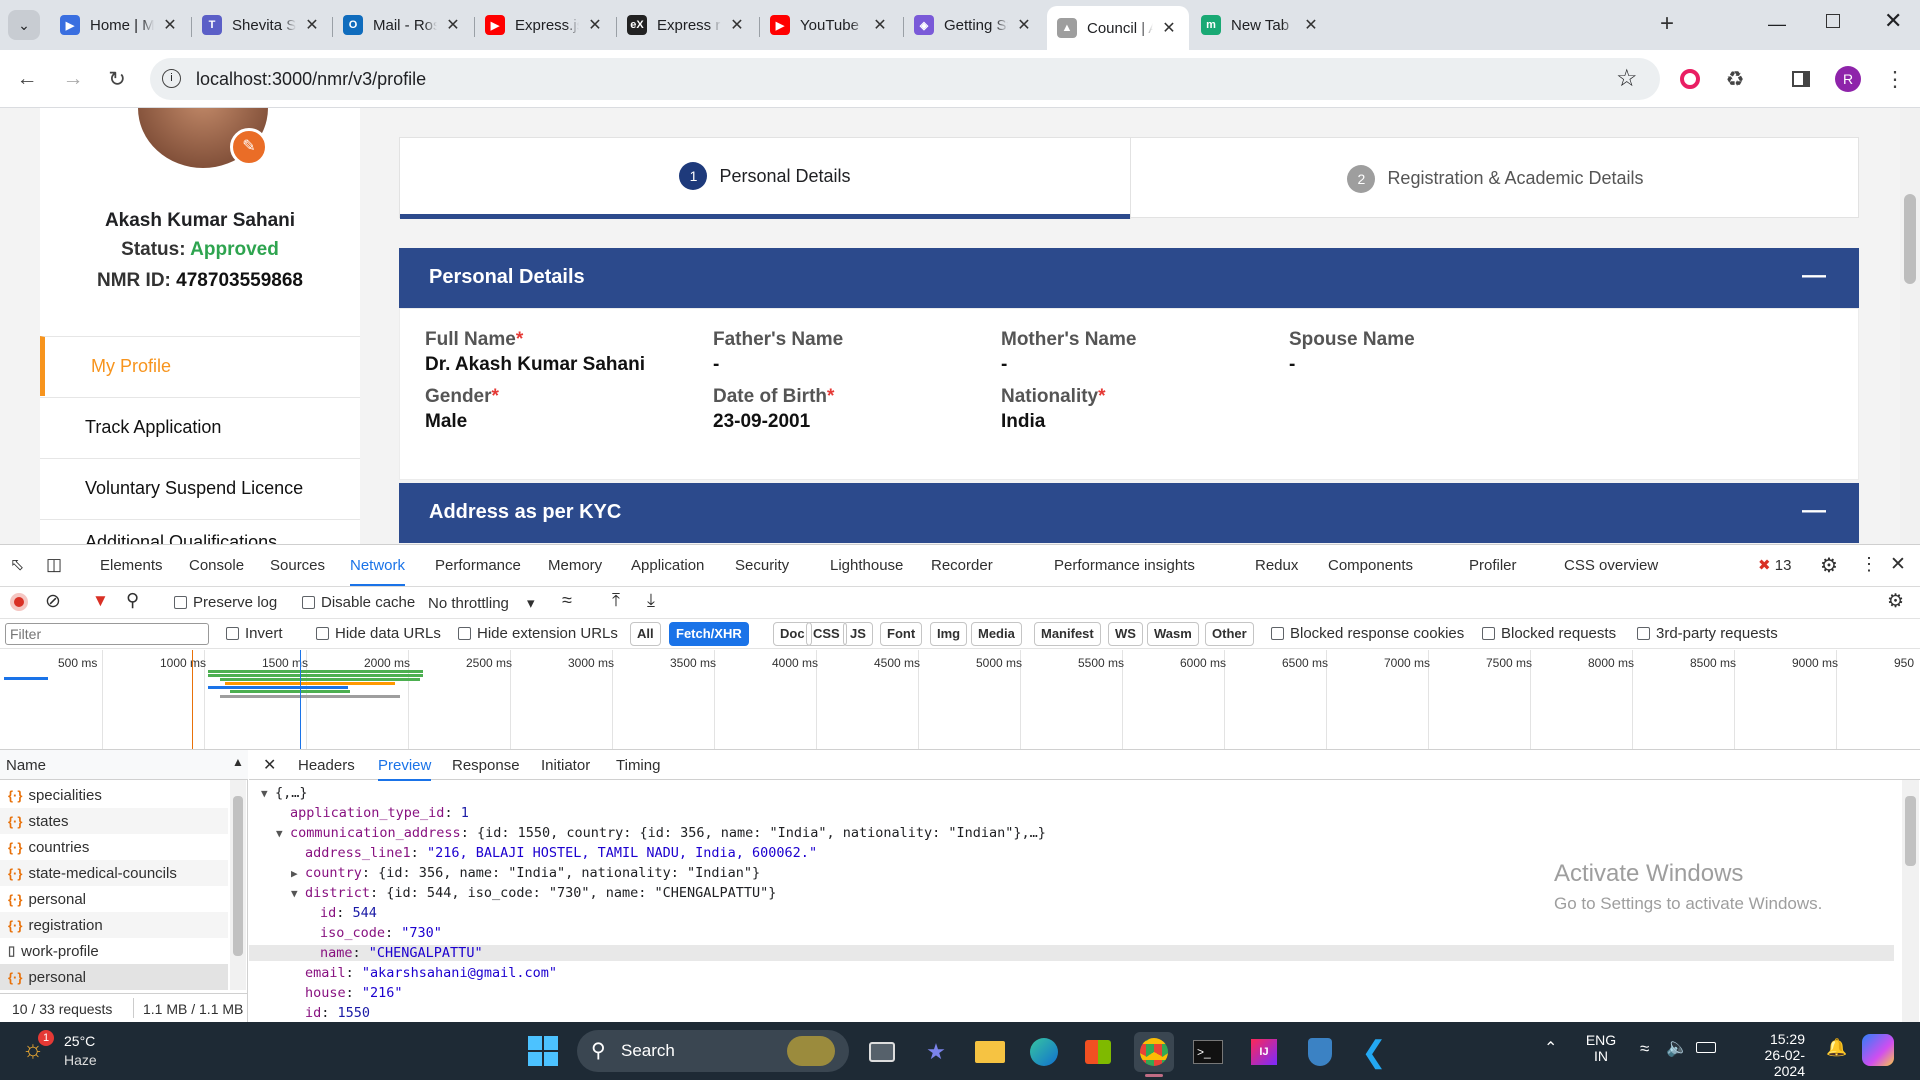 The height and width of the screenshot is (1080, 1920). What do you see at coordinates (1627, 78) in the screenshot?
I see `bookmark-star-icon: ☆` at bounding box center [1627, 78].